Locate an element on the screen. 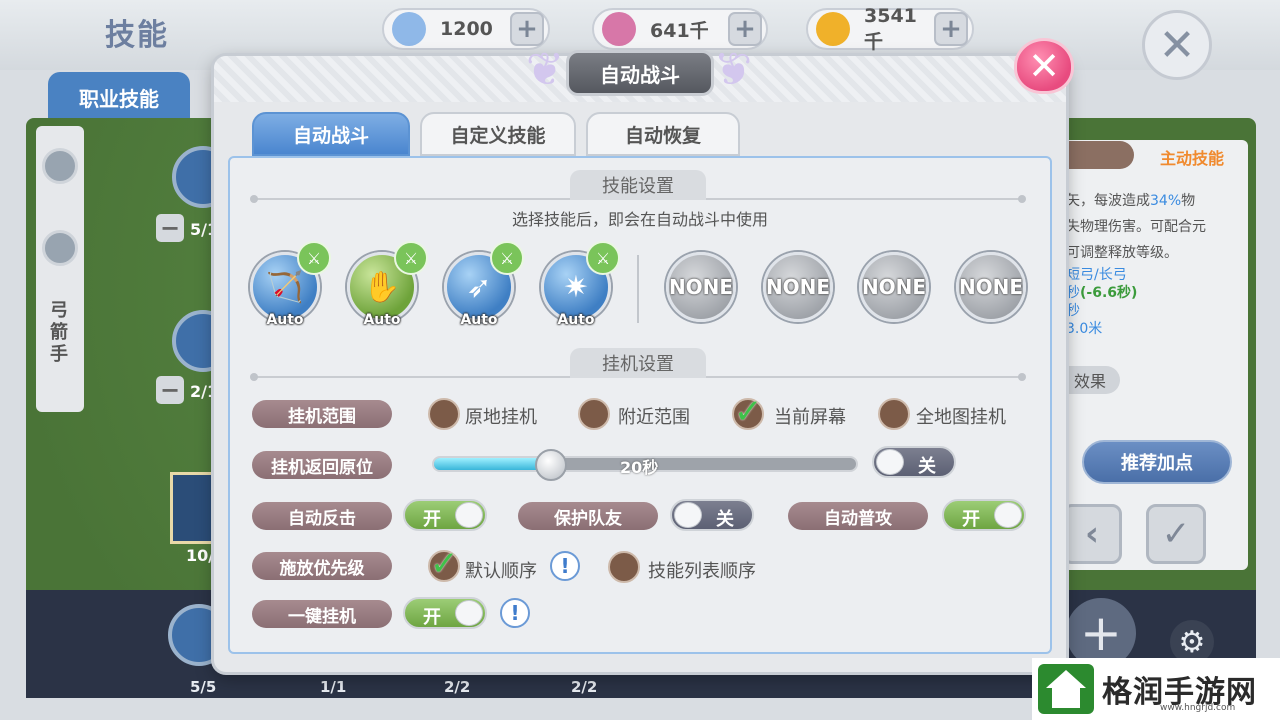 The height and width of the screenshot is (720, 1280). close-dialog-button: ✕ is located at coordinates (1044, 66).